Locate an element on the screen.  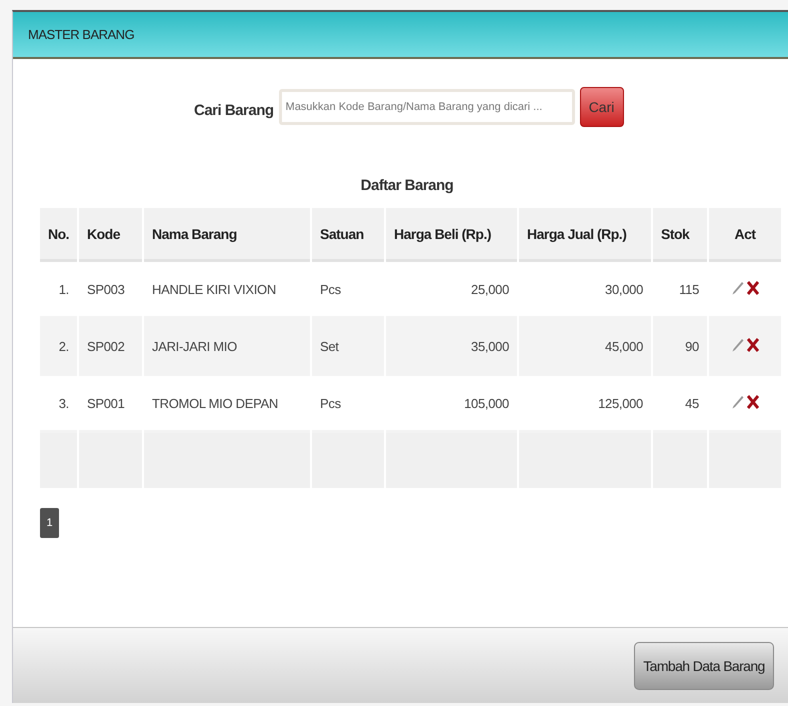
table-title: Daftar Barang is located at coordinates (407, 185).